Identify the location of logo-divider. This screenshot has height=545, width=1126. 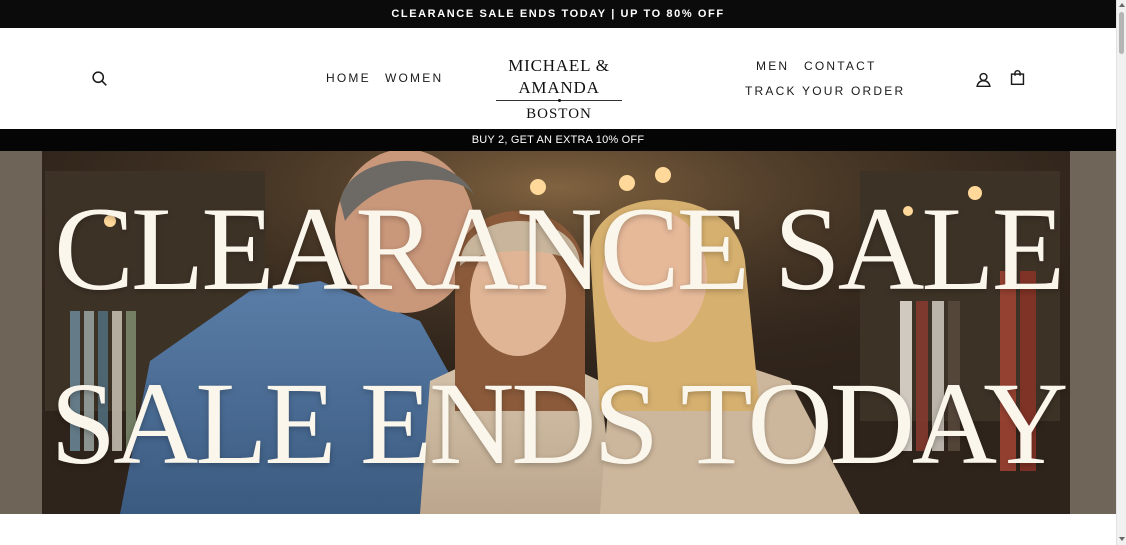
(559, 102).